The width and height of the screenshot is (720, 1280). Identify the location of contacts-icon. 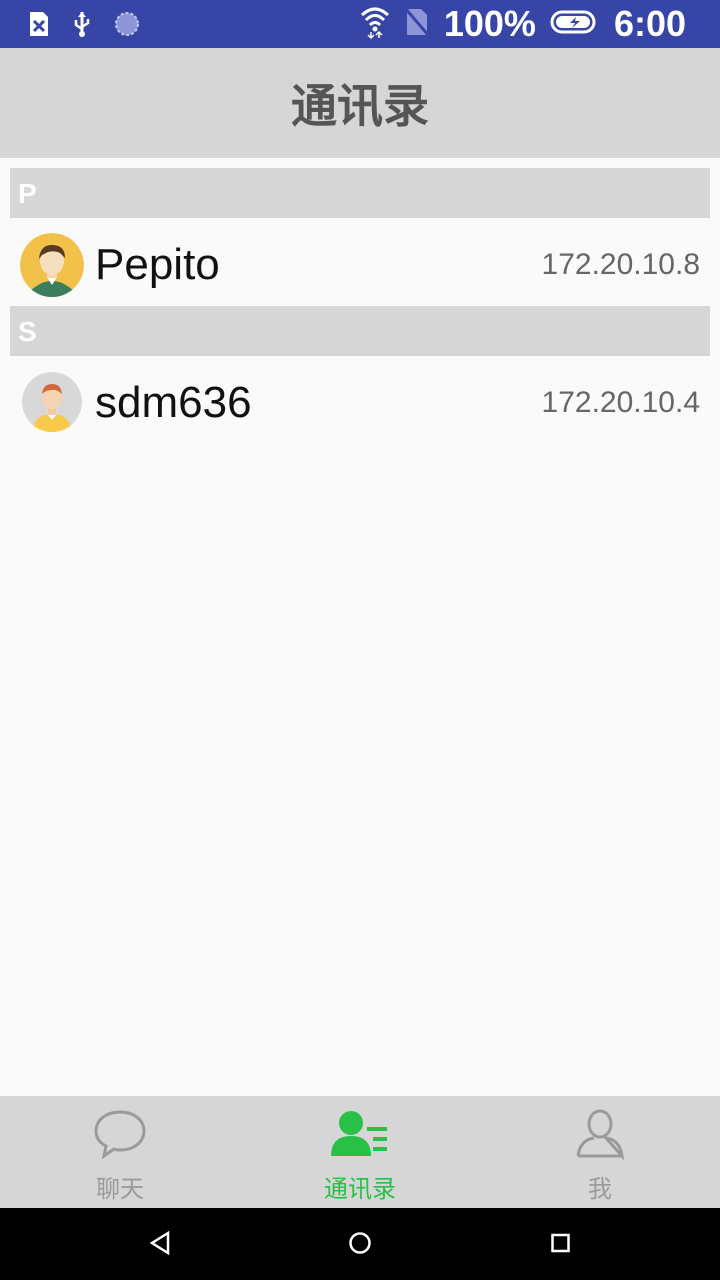
(360, 1136).